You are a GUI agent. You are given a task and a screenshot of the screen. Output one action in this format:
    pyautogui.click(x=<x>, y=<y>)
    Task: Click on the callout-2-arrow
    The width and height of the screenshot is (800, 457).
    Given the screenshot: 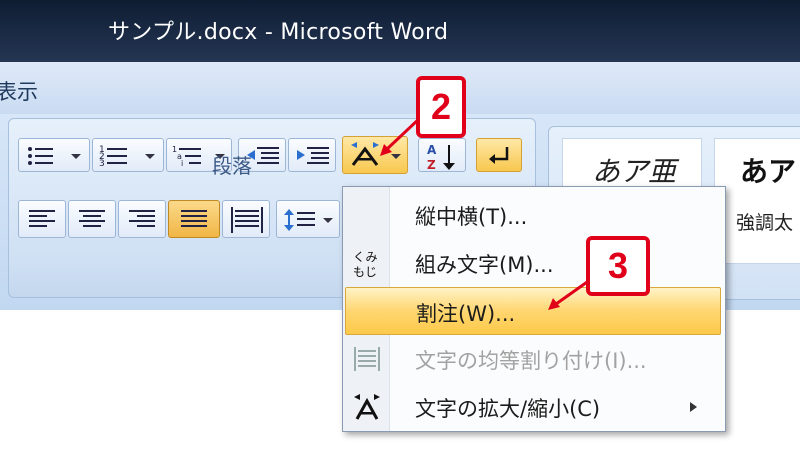 What is the action you would take?
    pyautogui.click(x=401, y=136)
    